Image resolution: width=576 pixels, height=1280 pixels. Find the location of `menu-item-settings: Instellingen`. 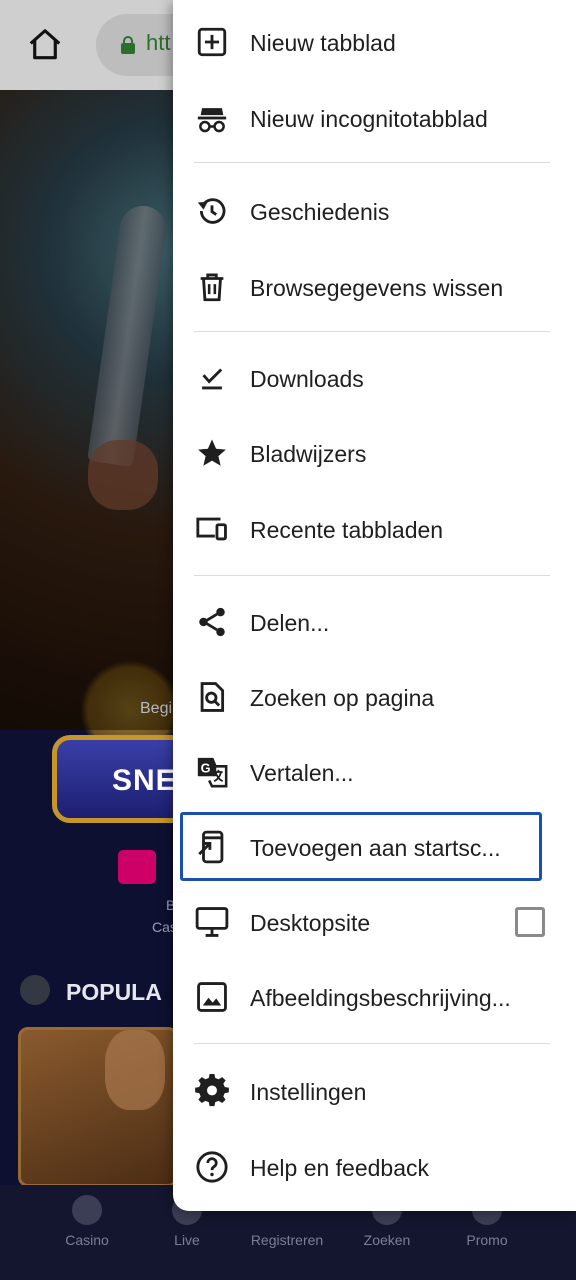

menu-item-settings: Instellingen is located at coordinates (374, 1090).